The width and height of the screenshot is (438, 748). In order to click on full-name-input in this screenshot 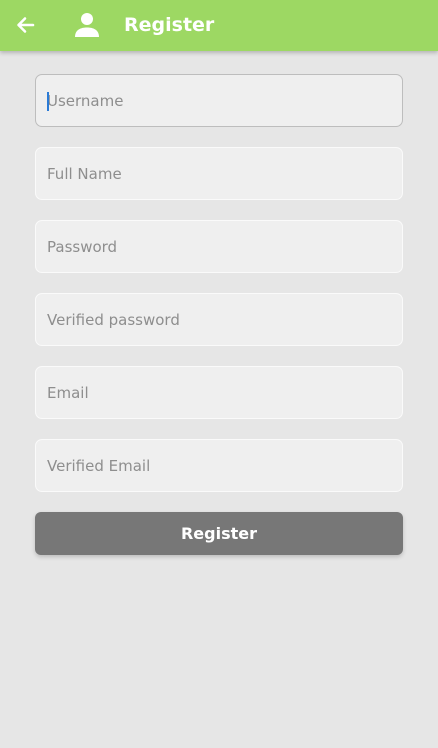, I will do `click(219, 173)`.